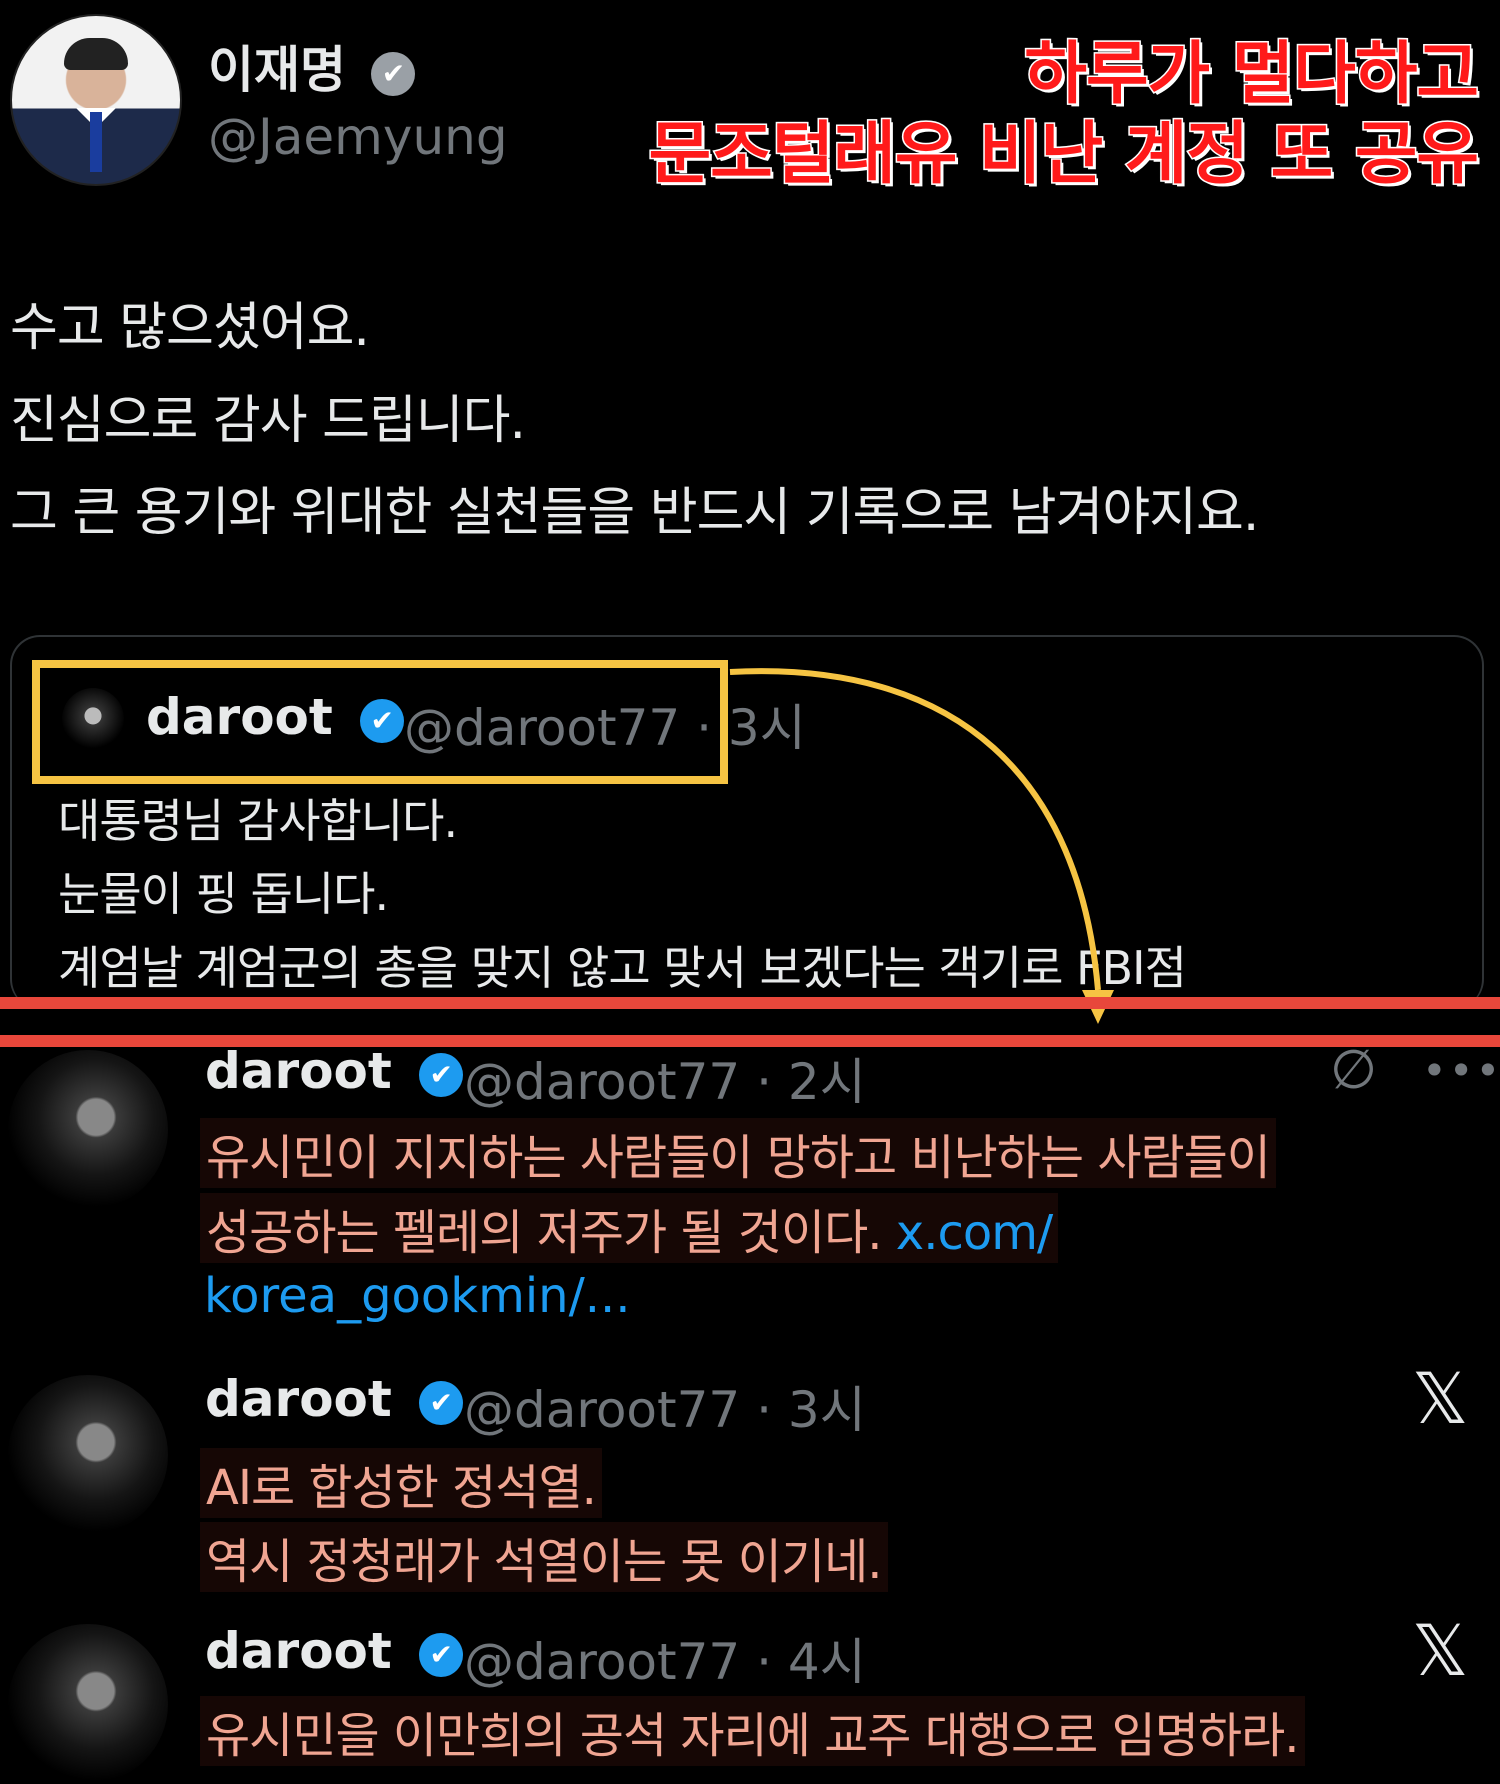 This screenshot has width=1500, height=1784. Describe the element at coordinates (974, 1233) in the screenshot. I see `tweet-link: x.com/` at that location.